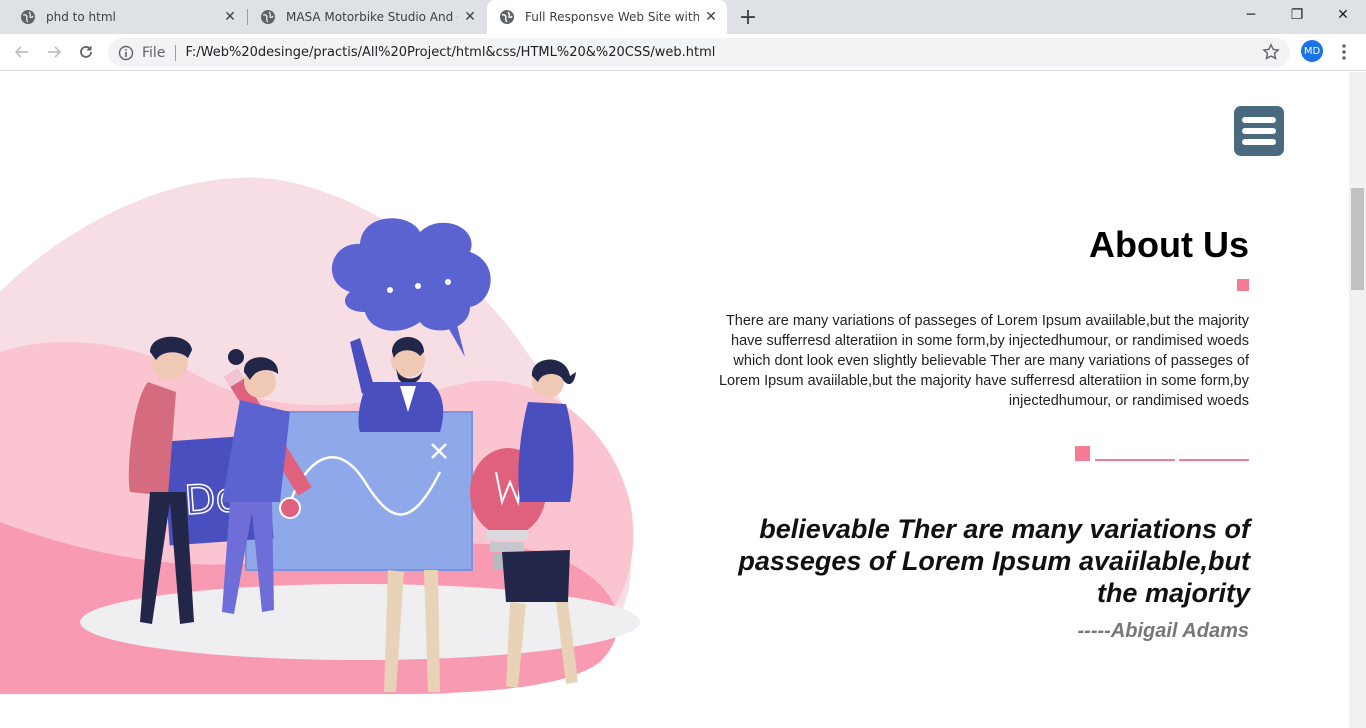 Image resolution: width=1366 pixels, height=728 pixels. I want to click on quote-author: -----Abigail Adams, so click(1163, 631).